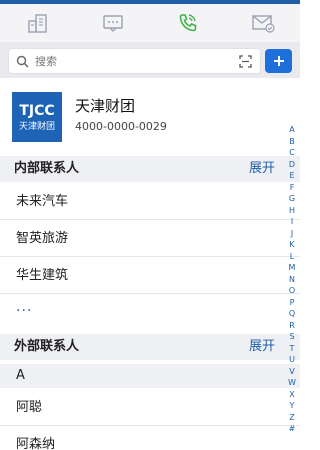  I want to click on index-letter: P, so click(292, 303).